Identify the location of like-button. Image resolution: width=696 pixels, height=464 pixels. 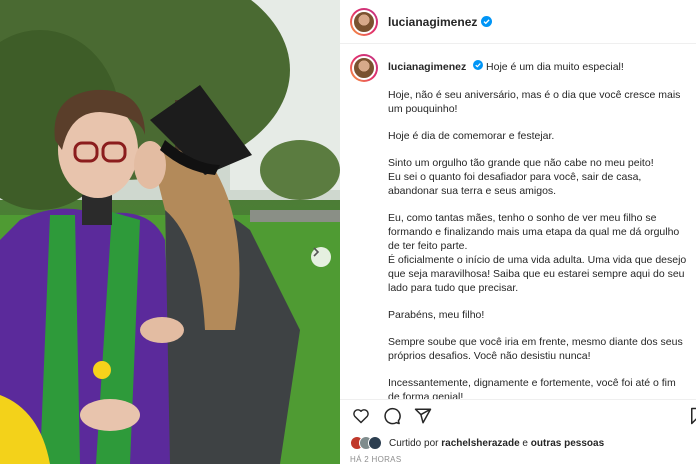
(361, 416).